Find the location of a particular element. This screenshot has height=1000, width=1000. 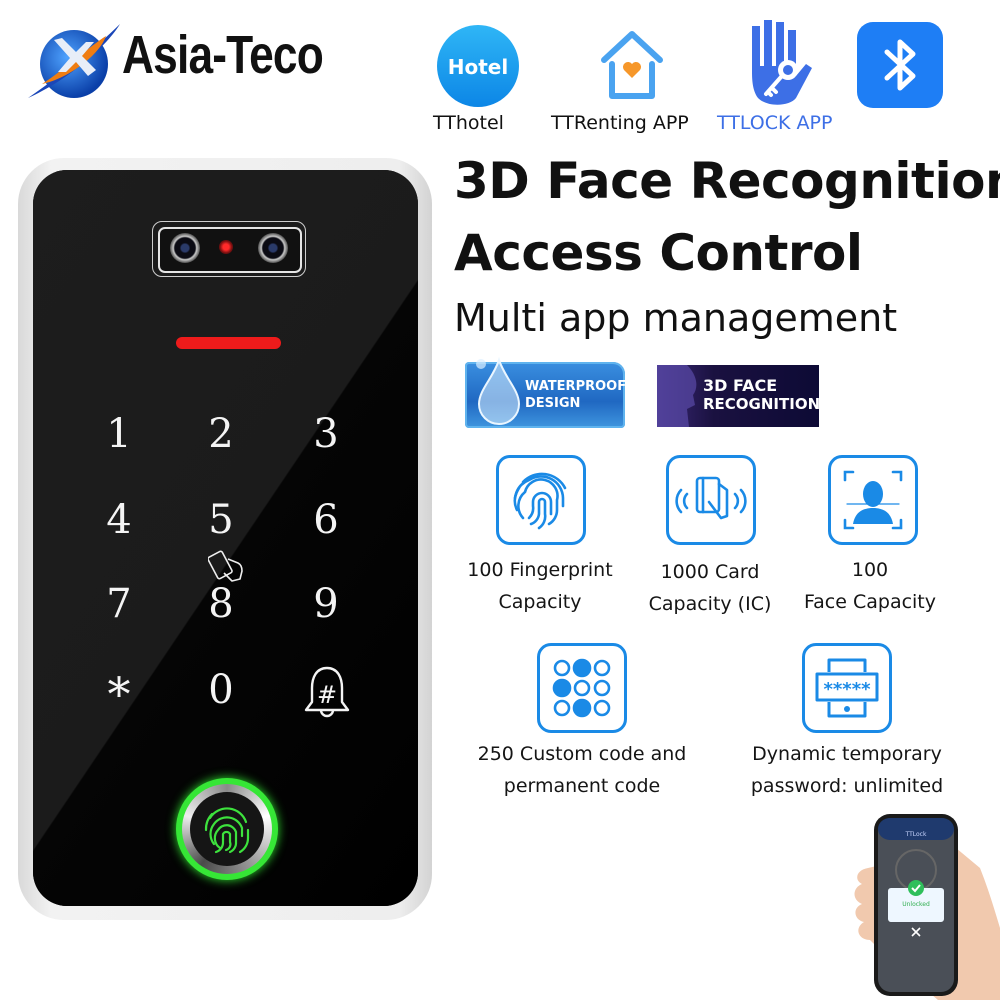

bluetooth-icon is located at coordinates (900, 65).